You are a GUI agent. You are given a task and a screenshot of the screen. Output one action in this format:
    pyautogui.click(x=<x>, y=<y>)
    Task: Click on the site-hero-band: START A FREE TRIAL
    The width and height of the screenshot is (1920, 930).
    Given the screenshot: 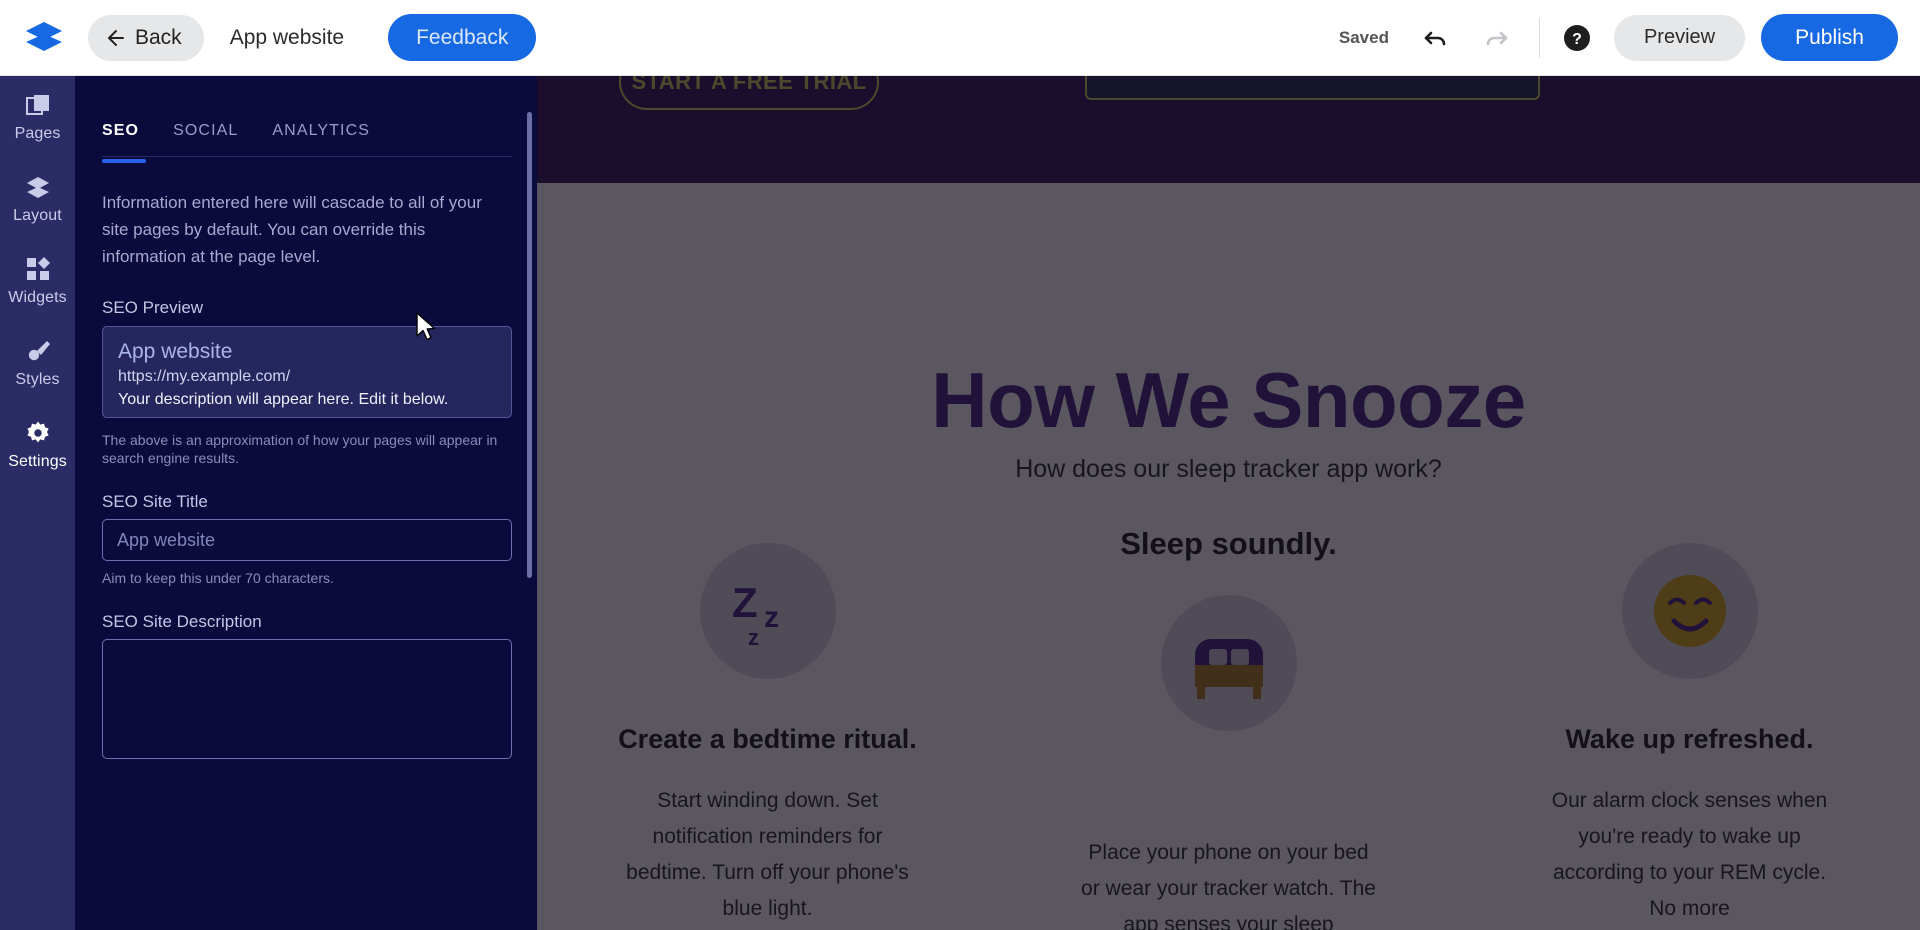 What is the action you would take?
    pyautogui.click(x=1228, y=129)
    